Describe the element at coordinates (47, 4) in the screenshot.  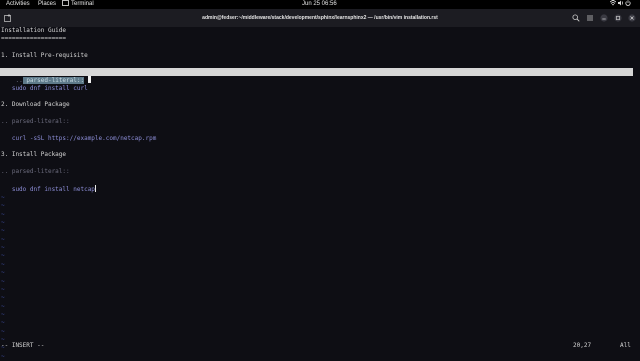
I see `places-menu: Places` at that location.